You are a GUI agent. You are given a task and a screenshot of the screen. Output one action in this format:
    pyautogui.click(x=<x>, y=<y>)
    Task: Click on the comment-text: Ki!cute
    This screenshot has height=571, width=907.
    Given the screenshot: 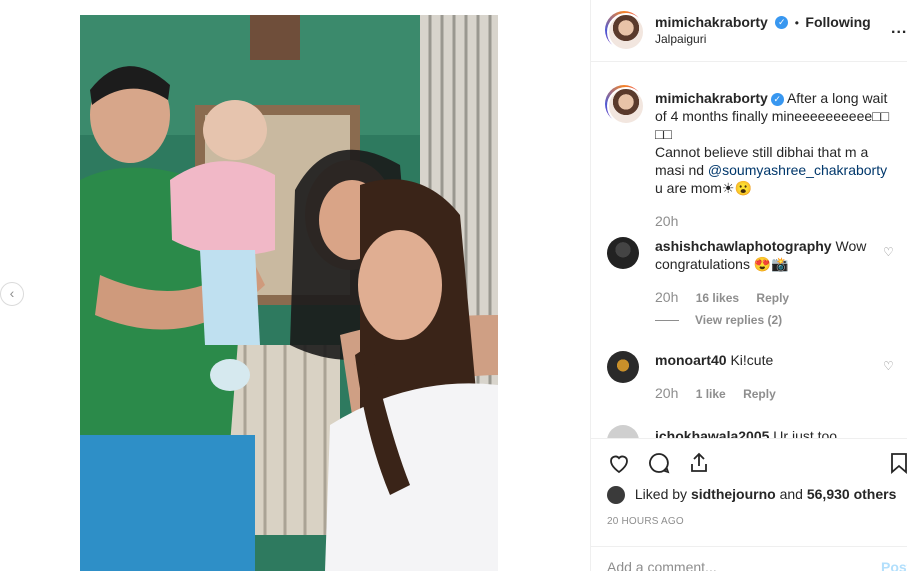 What is the action you would take?
    pyautogui.click(x=752, y=360)
    